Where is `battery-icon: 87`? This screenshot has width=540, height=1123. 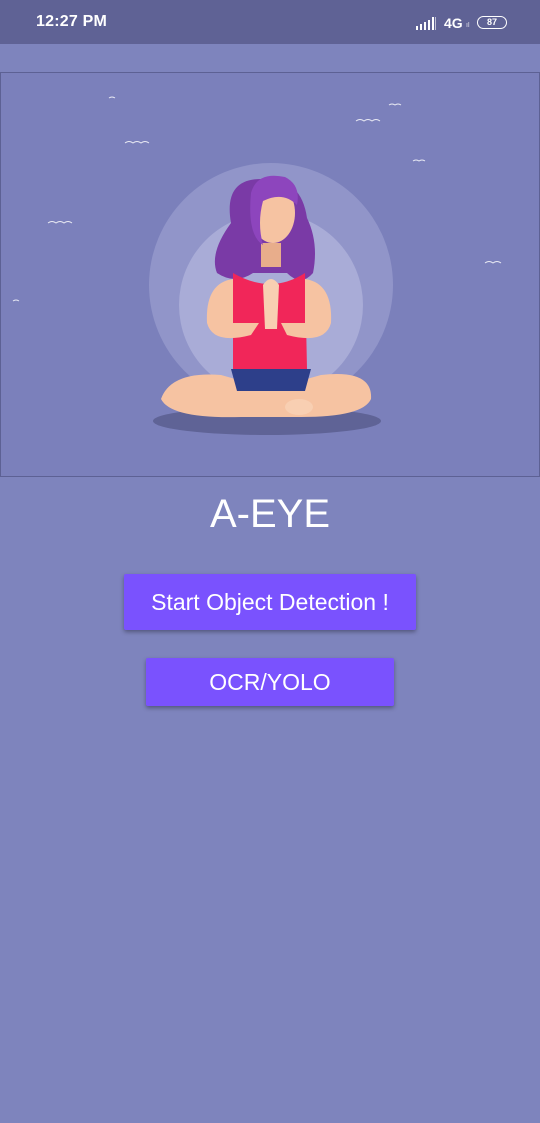 battery-icon: 87 is located at coordinates (492, 22).